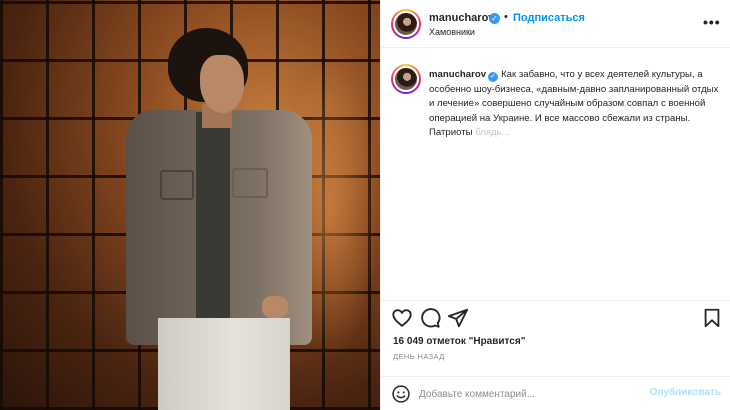 Image resolution: width=730 pixels, height=410 pixels. Describe the element at coordinates (406, 79) in the screenshot. I see `caption-avatar` at that location.